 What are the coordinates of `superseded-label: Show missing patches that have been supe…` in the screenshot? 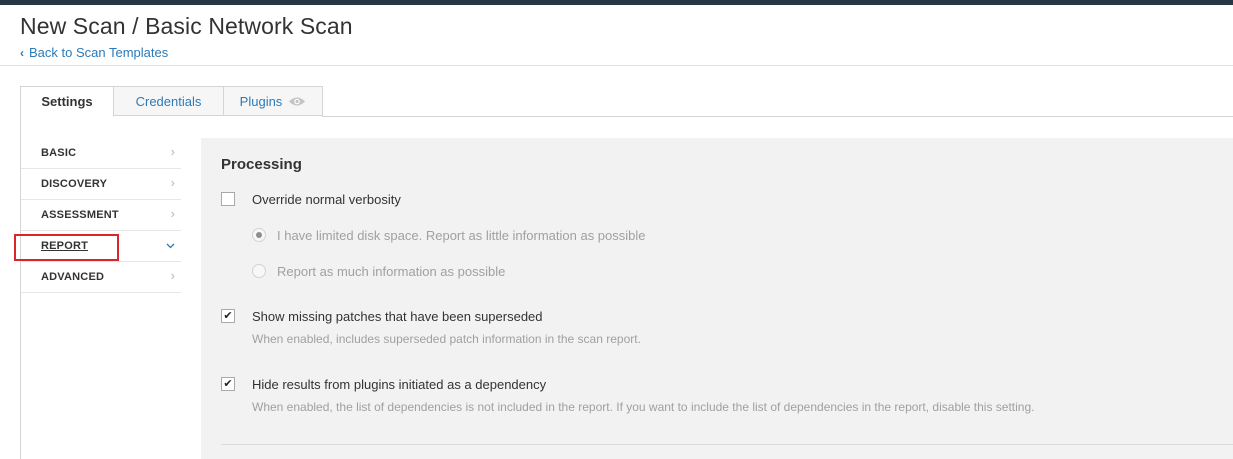 It's located at (397, 316).